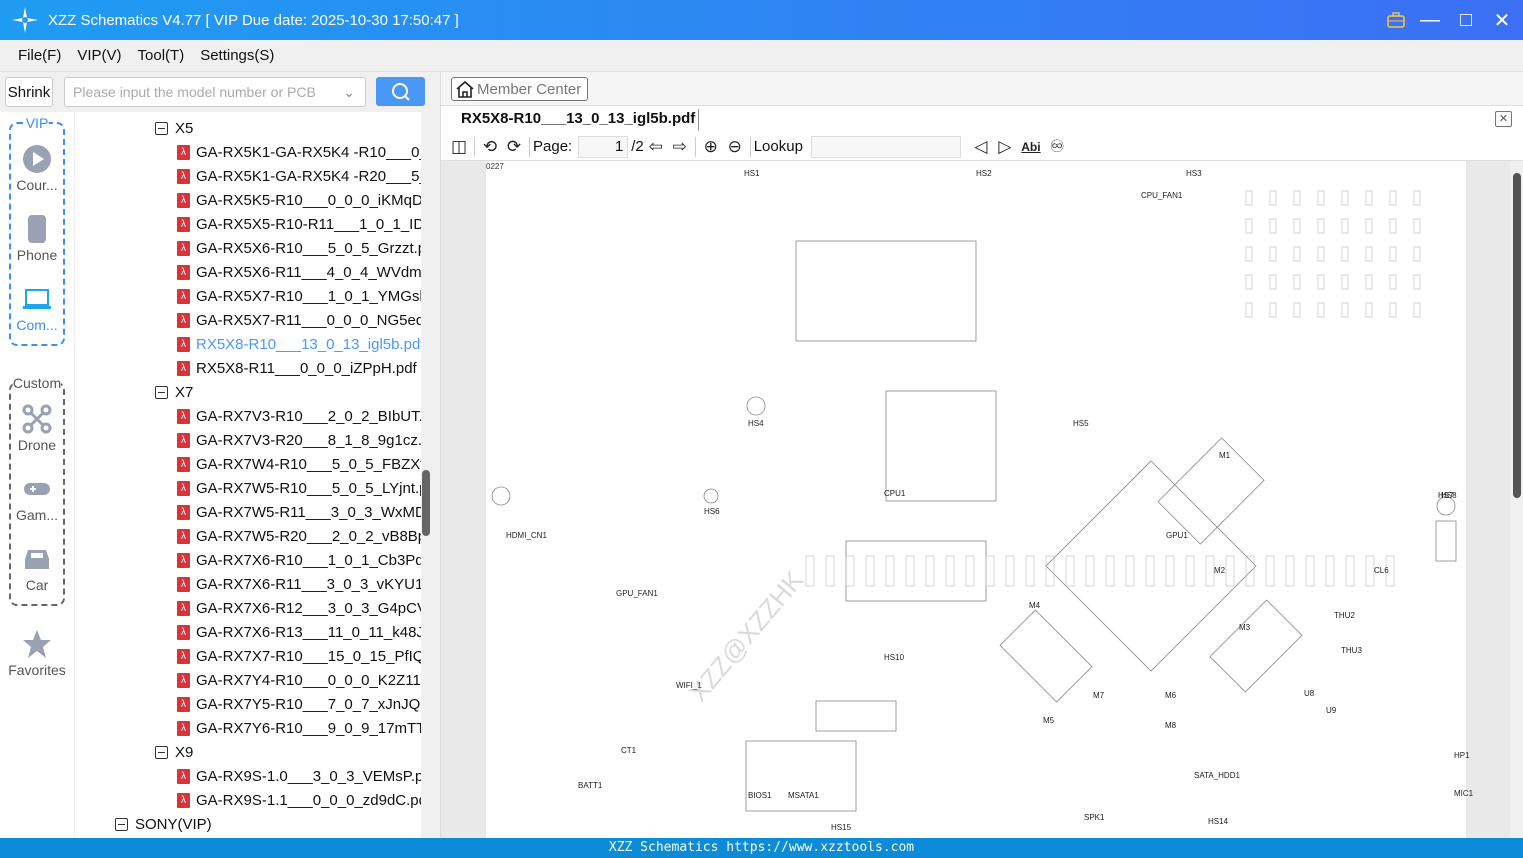  Describe the element at coordinates (299, 704) in the screenshot. I see `tree-file-item: λ GA-RX7Y5-R10___7_0_7_xJnJQ.pdf` at that location.